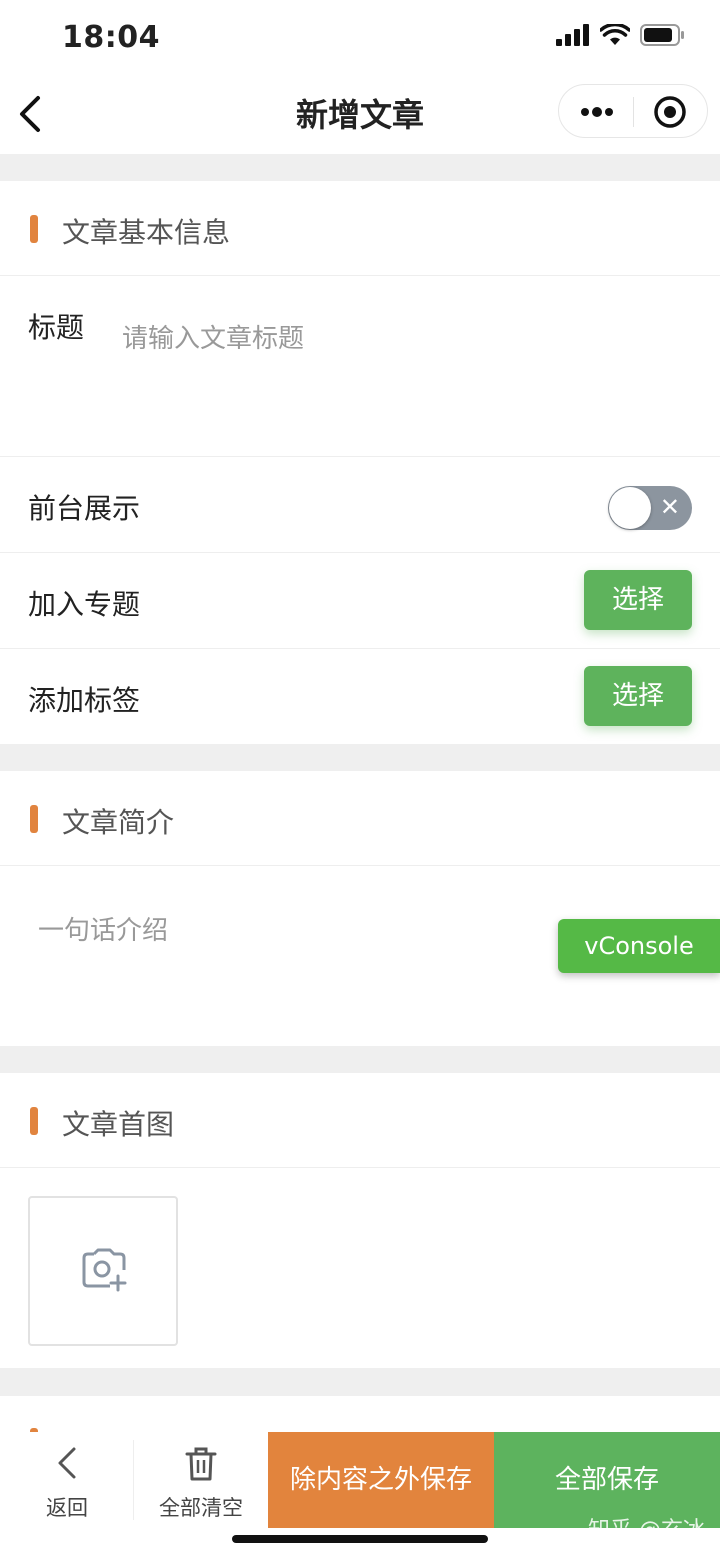  I want to click on nav-bar: 新增文章, so click(360, 115).